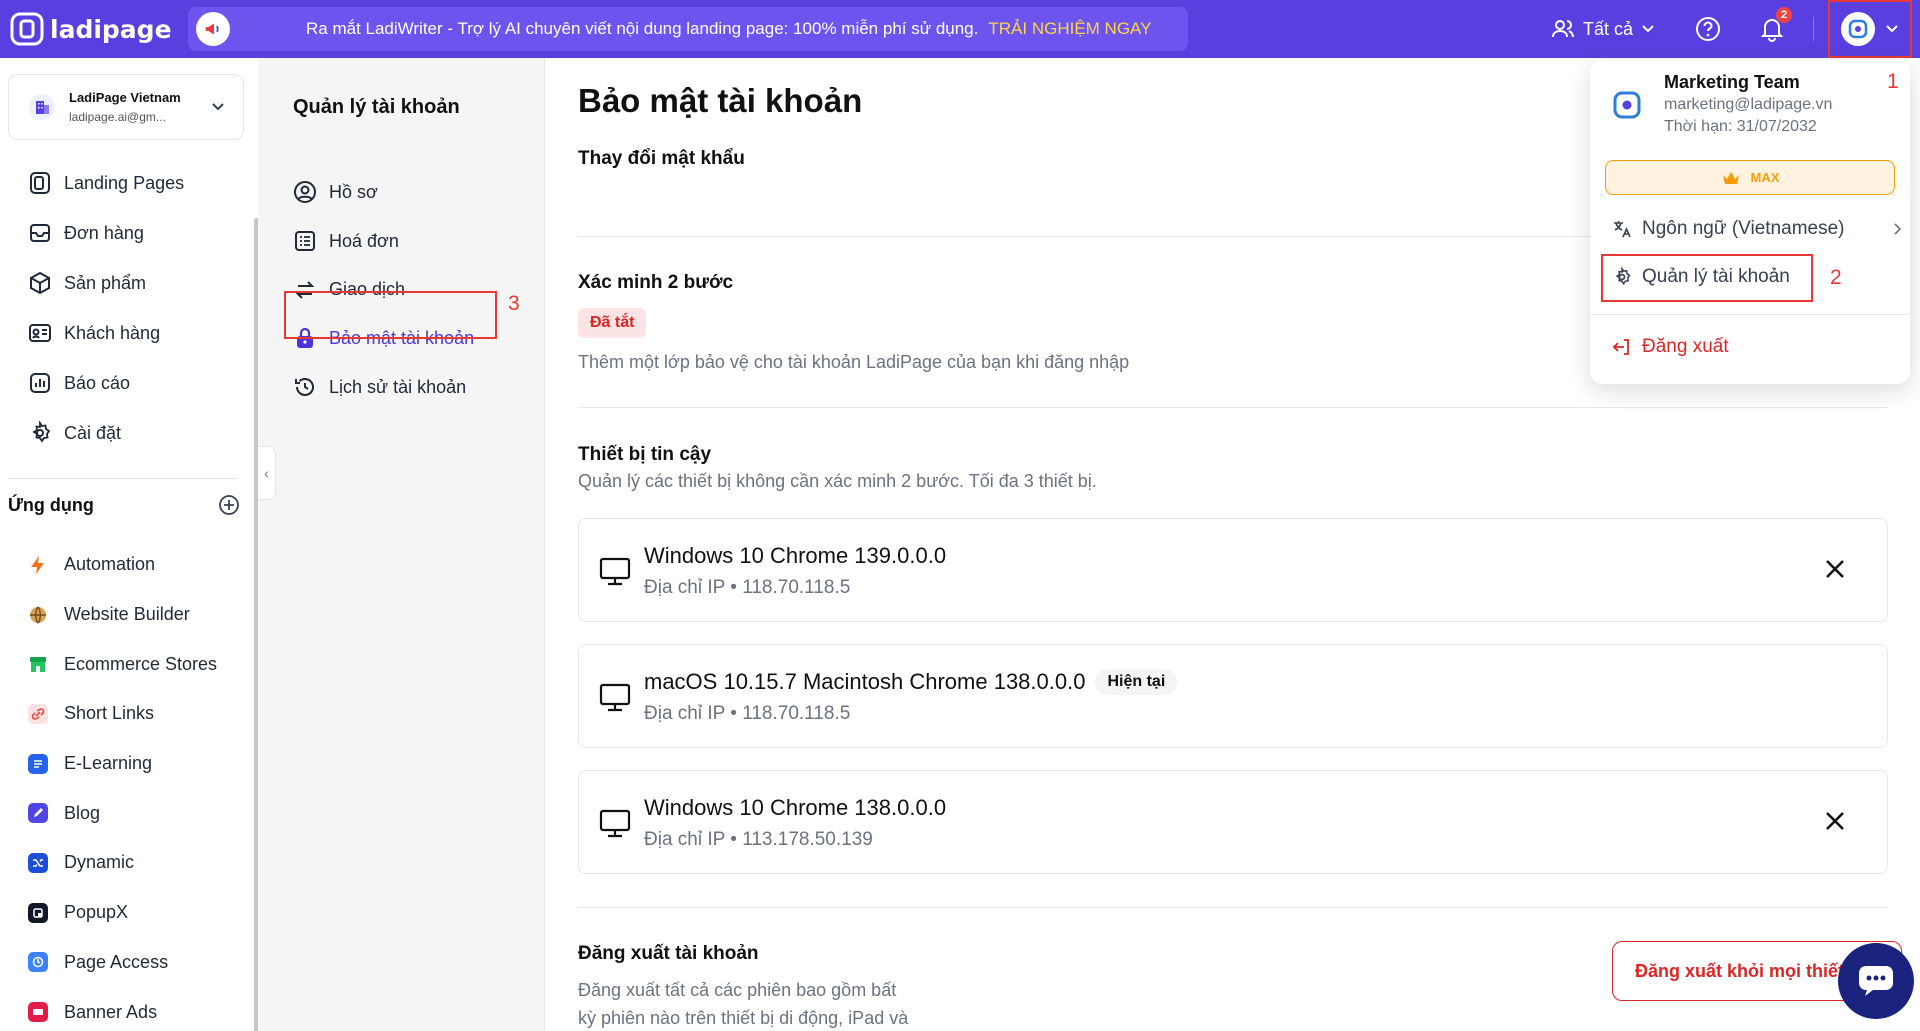 This screenshot has height=1031, width=1920. I want to click on device-name: macOS 10.15.7 Macintosh Chrome 138.0.0.0, so click(865, 681).